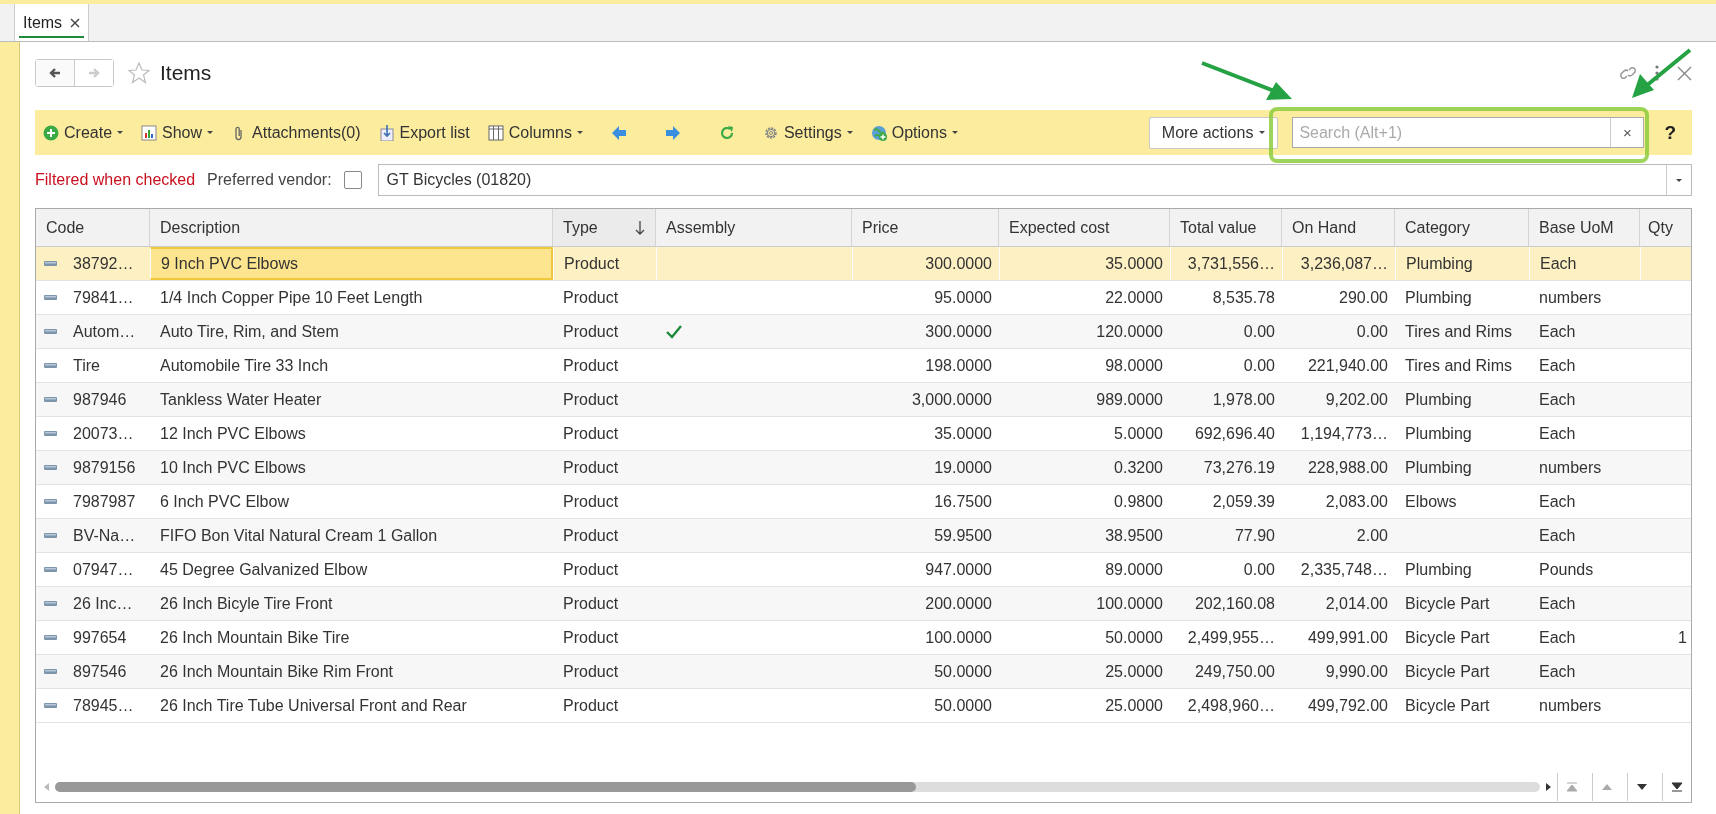 This screenshot has width=1716, height=814. I want to click on table-cell: 10 Inch PVC Elbows, so click(233, 467).